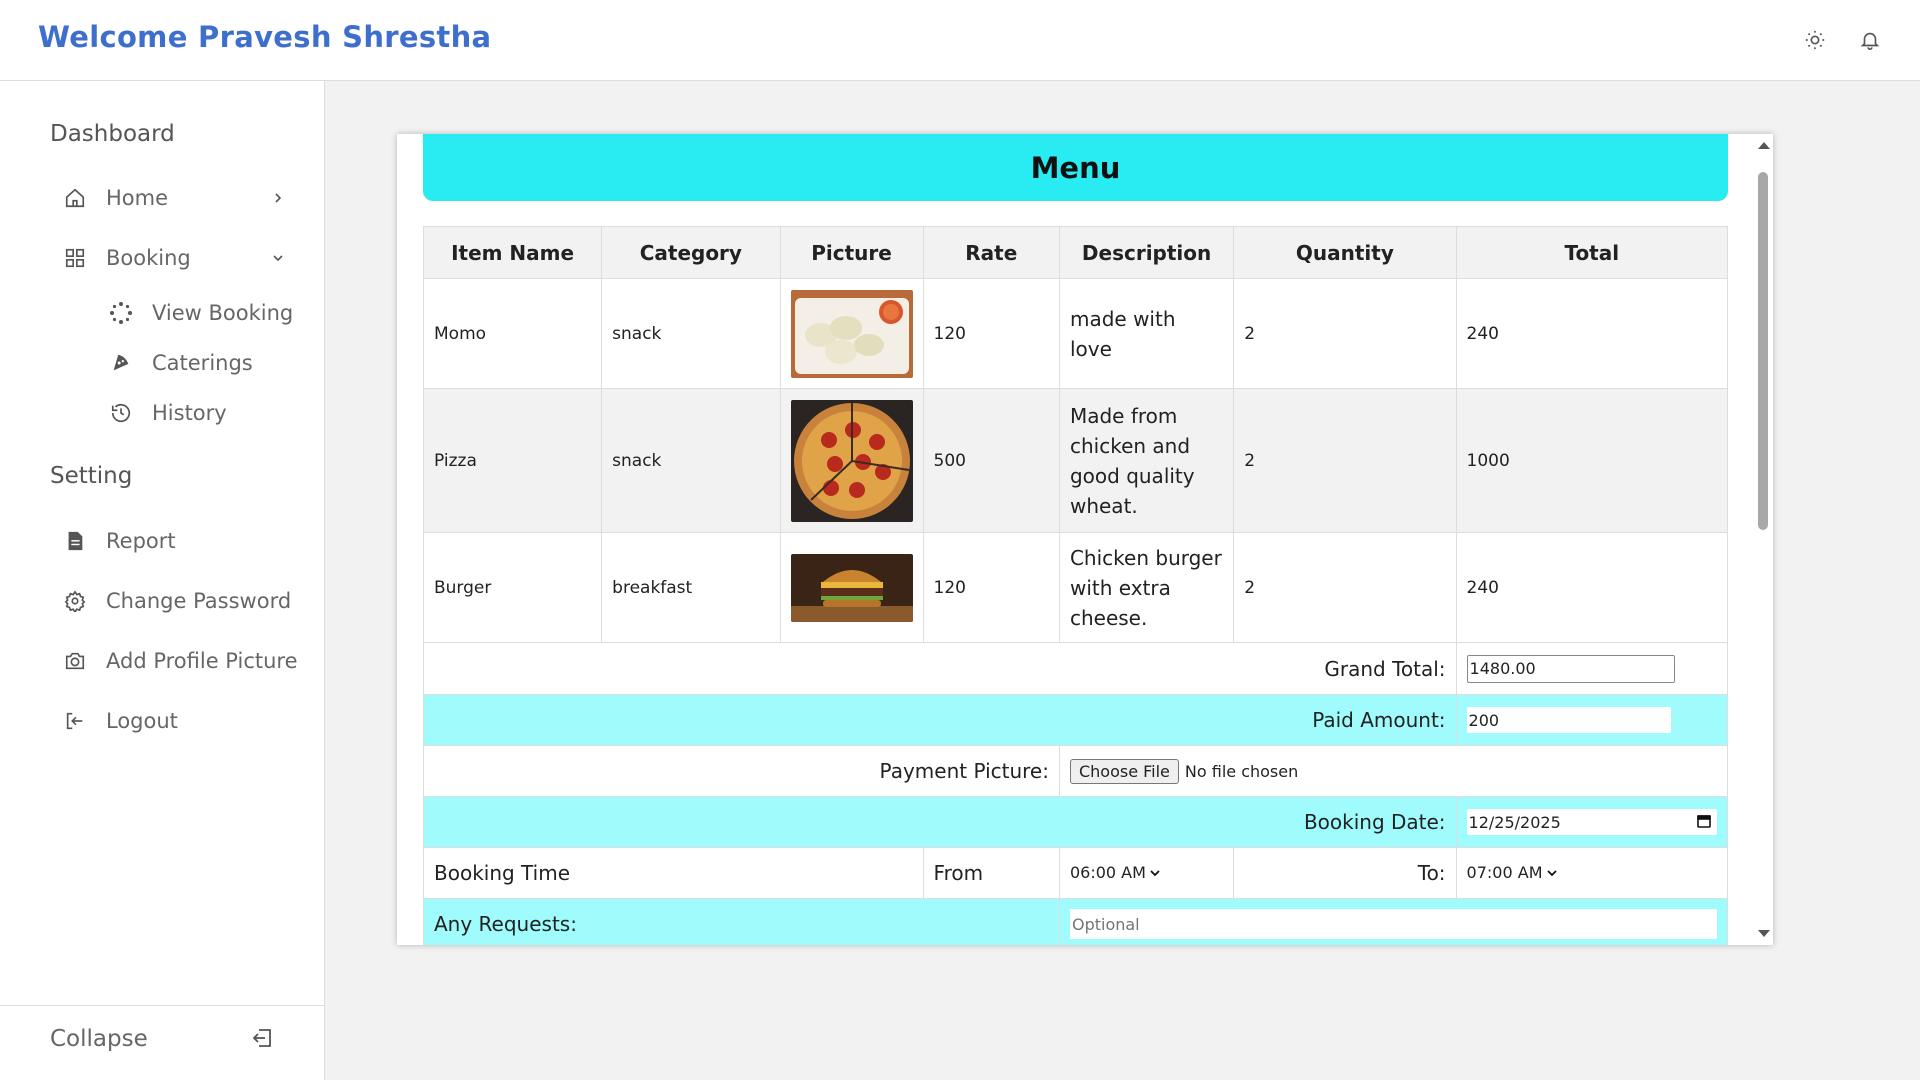 The height and width of the screenshot is (1080, 1920). Describe the element at coordinates (278, 198) in the screenshot. I see `chevron-right-icon` at that location.